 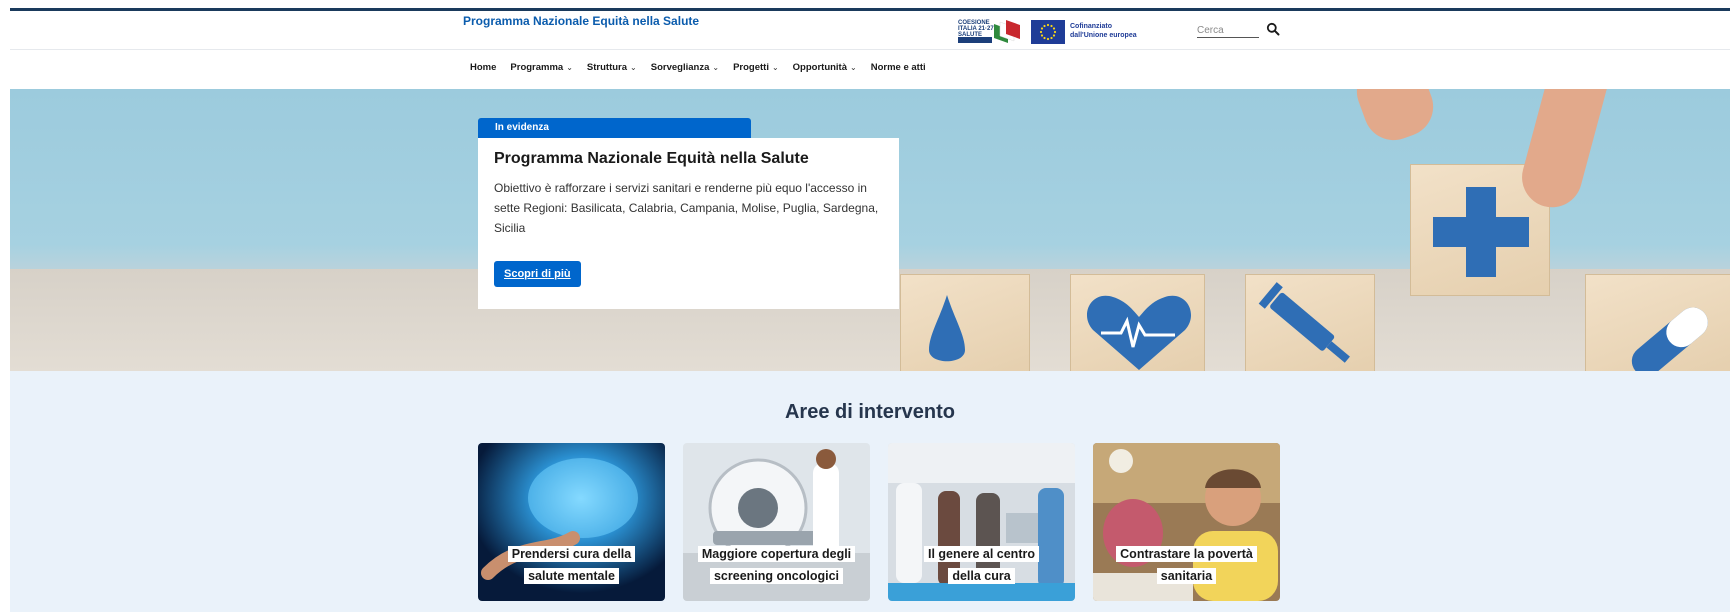 What do you see at coordinates (981, 522) in the screenshot?
I see `area-card-genere-al-centro: Il genere al centro della cura` at bounding box center [981, 522].